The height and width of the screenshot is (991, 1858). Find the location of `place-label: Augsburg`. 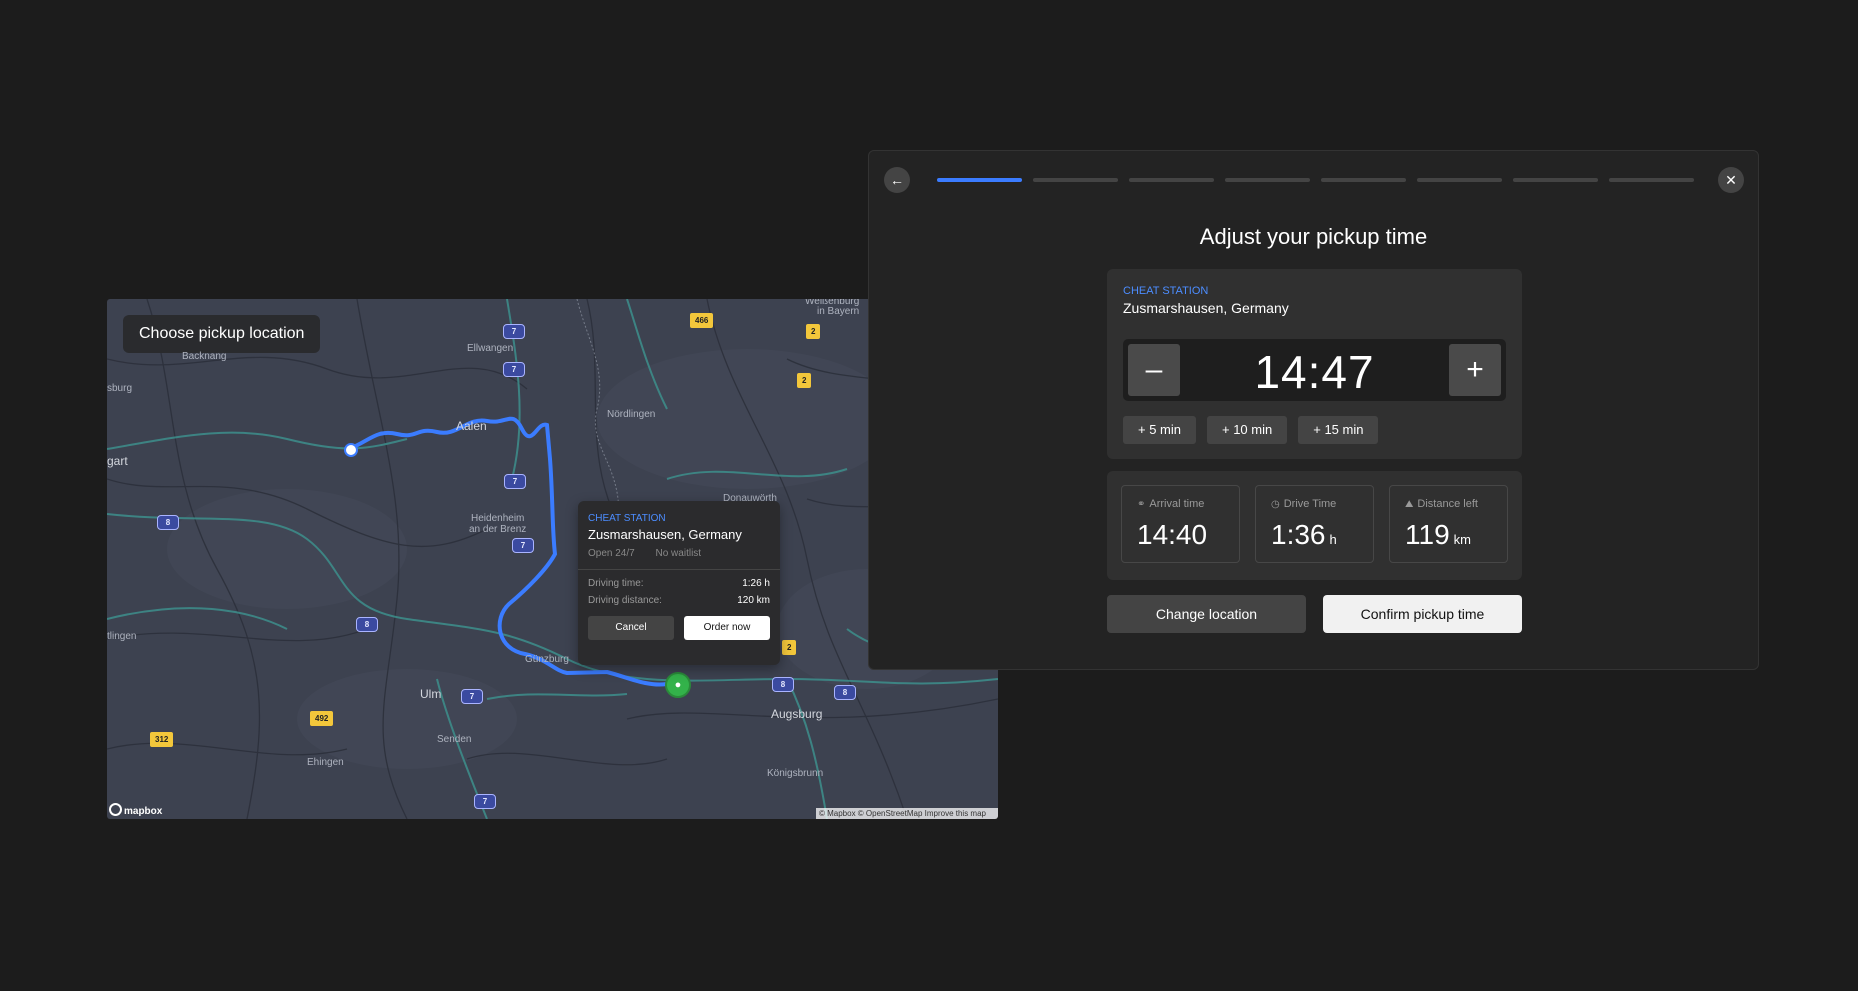

place-label: Augsburg is located at coordinates (797, 714).